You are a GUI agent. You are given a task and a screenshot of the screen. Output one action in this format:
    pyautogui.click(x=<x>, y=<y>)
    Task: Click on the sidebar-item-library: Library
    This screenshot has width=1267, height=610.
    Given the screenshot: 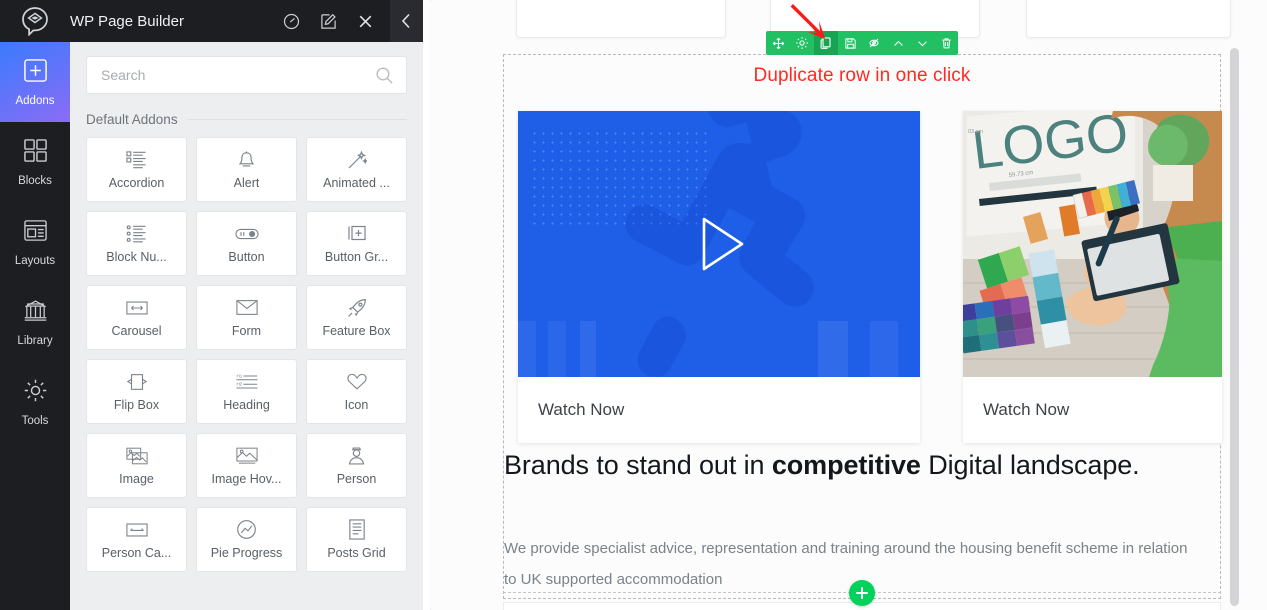 What is the action you would take?
    pyautogui.click(x=35, y=322)
    